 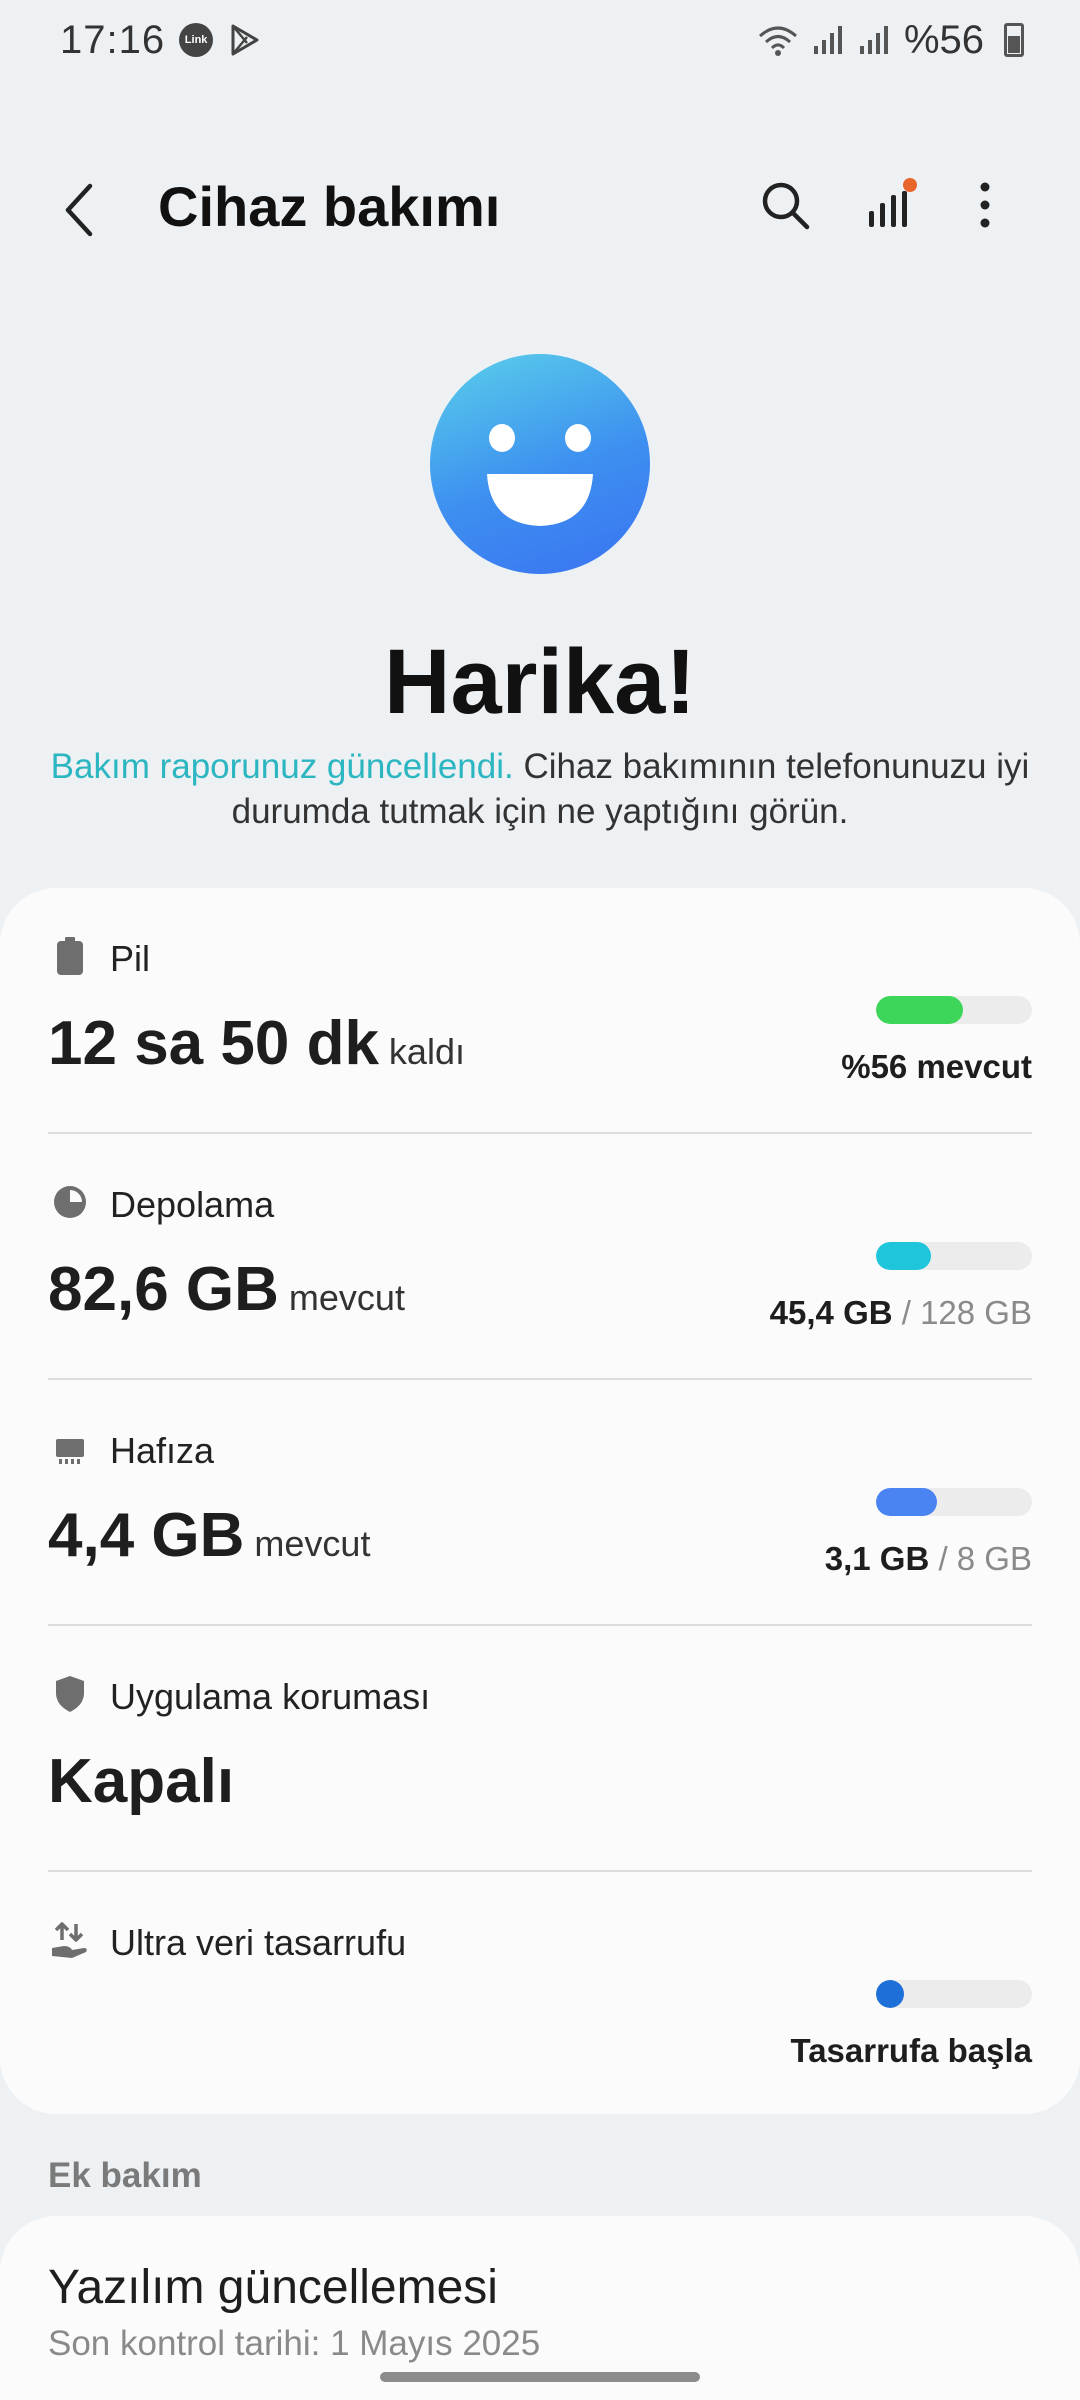 What do you see at coordinates (141, 1781) in the screenshot?
I see `app-protection-status: Kapalı` at bounding box center [141, 1781].